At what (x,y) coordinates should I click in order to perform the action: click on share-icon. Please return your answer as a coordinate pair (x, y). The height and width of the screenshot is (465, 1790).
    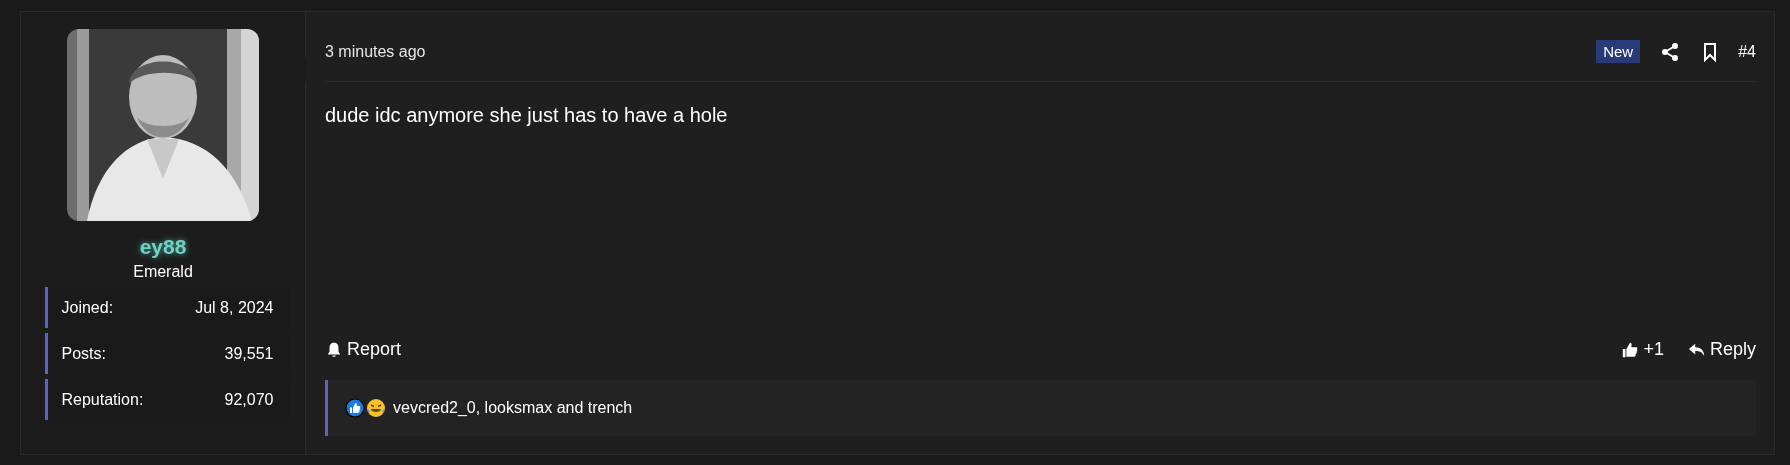
    Looking at the image, I should click on (1670, 51).